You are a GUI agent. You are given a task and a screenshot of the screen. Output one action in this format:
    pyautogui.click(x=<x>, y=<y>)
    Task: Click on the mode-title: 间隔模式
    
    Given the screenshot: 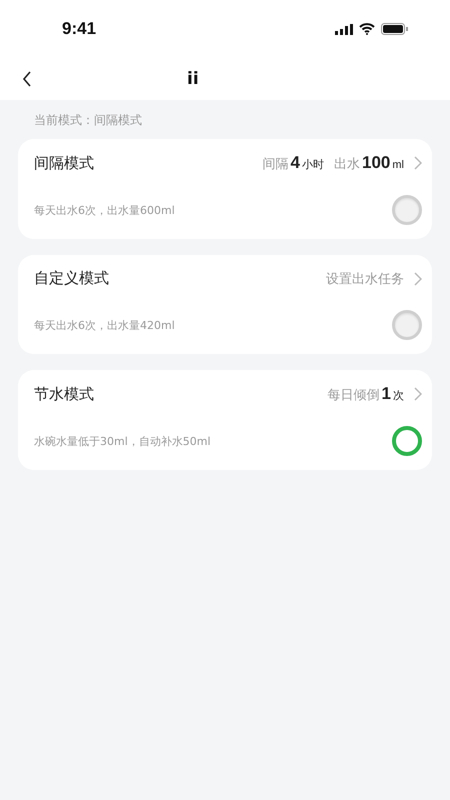 What is the action you would take?
    pyautogui.click(x=64, y=163)
    